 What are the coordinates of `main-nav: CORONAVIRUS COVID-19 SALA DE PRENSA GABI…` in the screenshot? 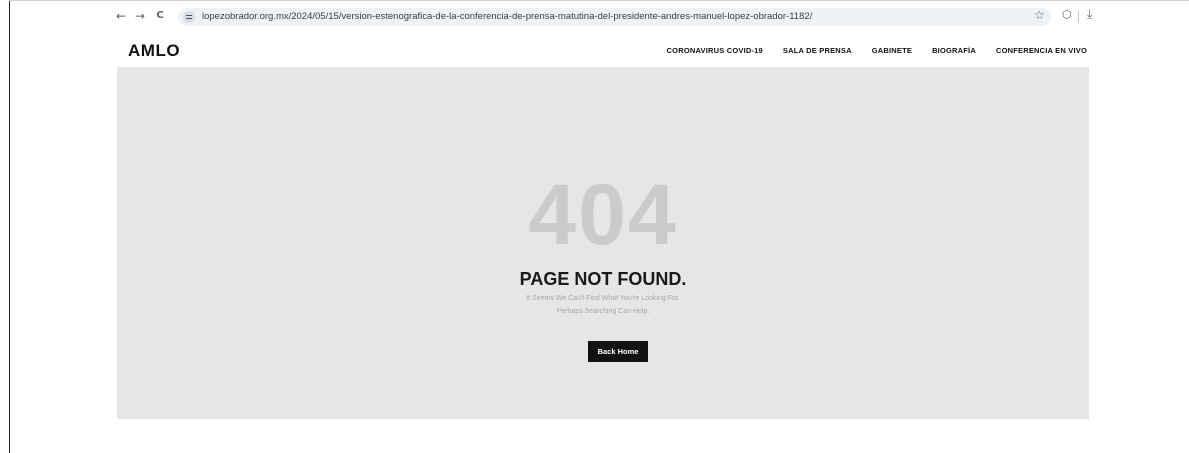 It's located at (877, 50).